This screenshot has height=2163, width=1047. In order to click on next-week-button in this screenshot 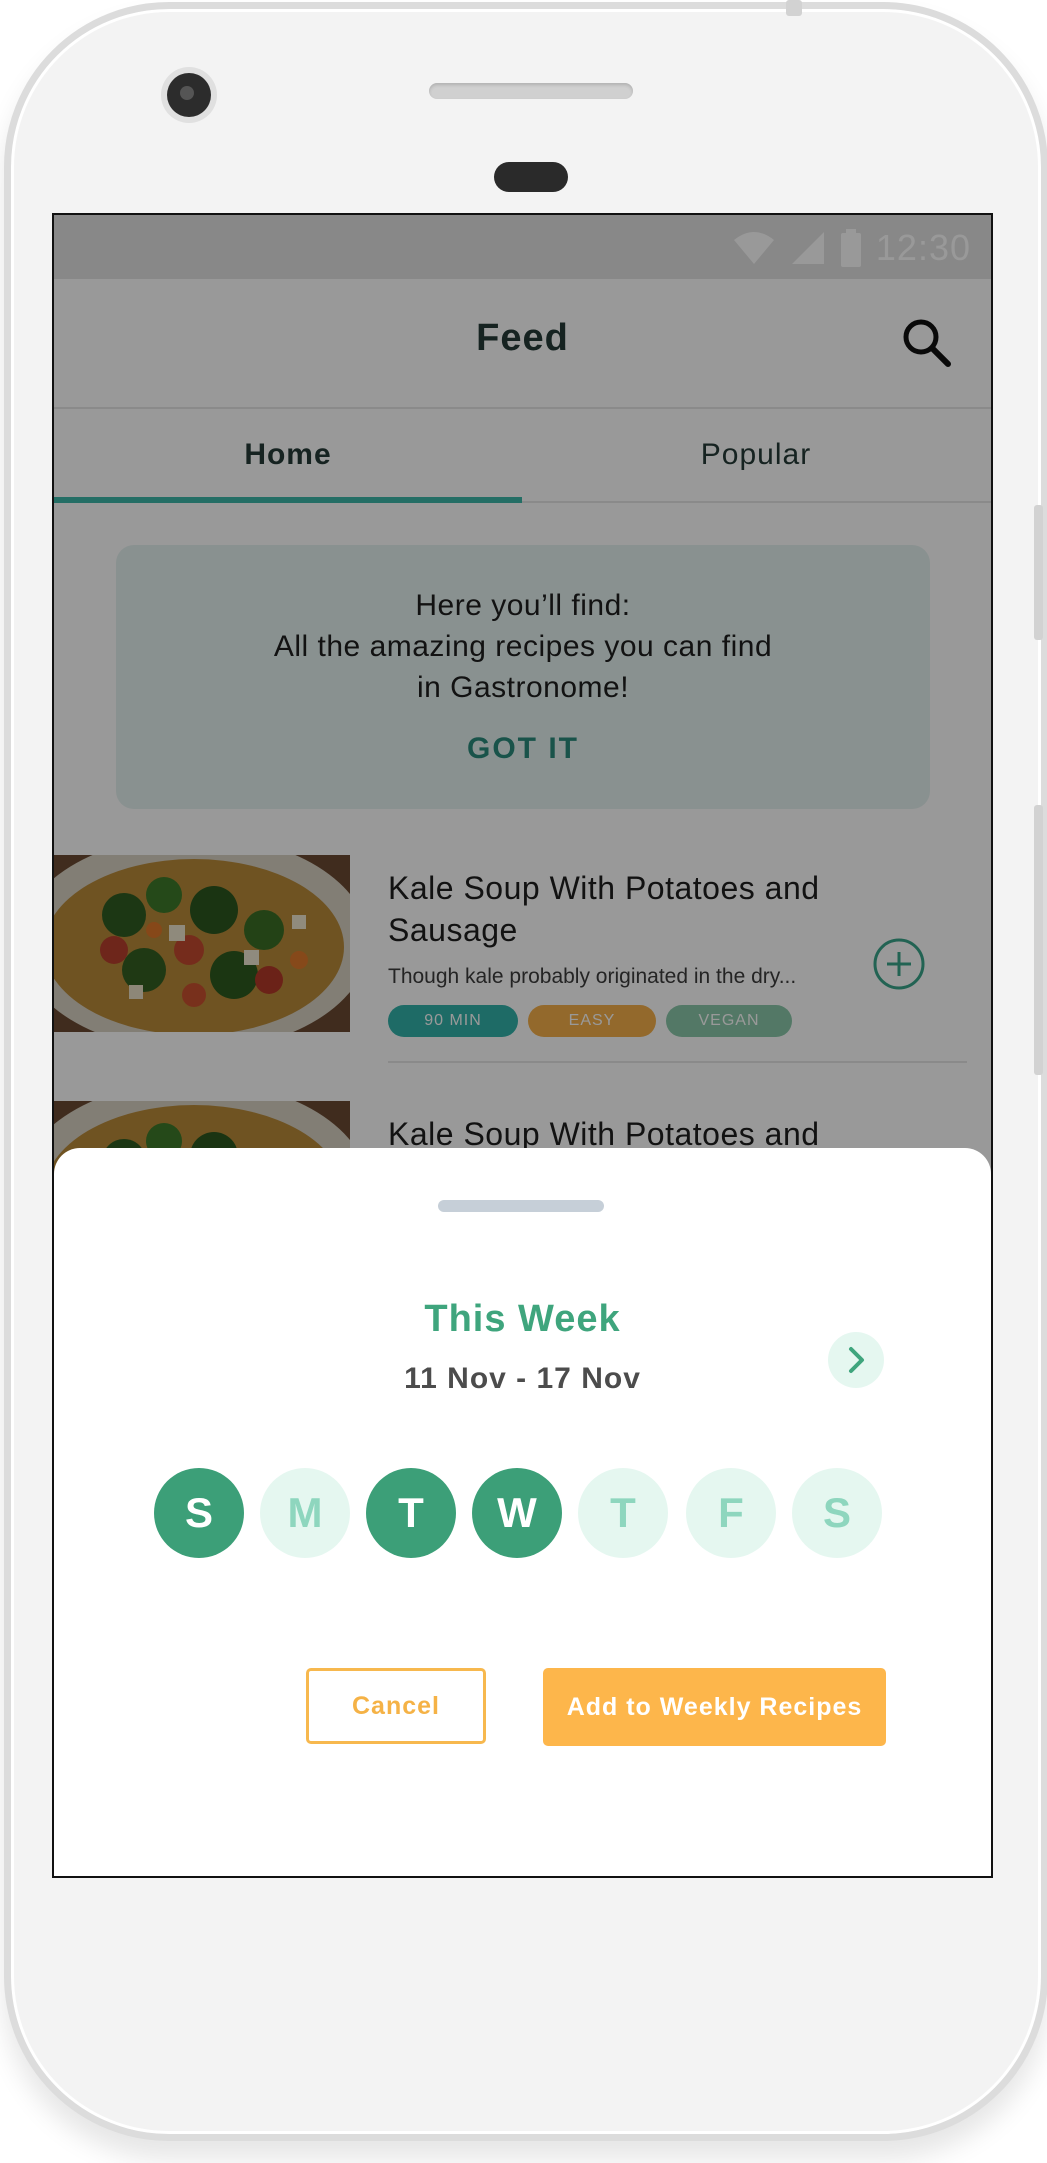, I will do `click(856, 1360)`.